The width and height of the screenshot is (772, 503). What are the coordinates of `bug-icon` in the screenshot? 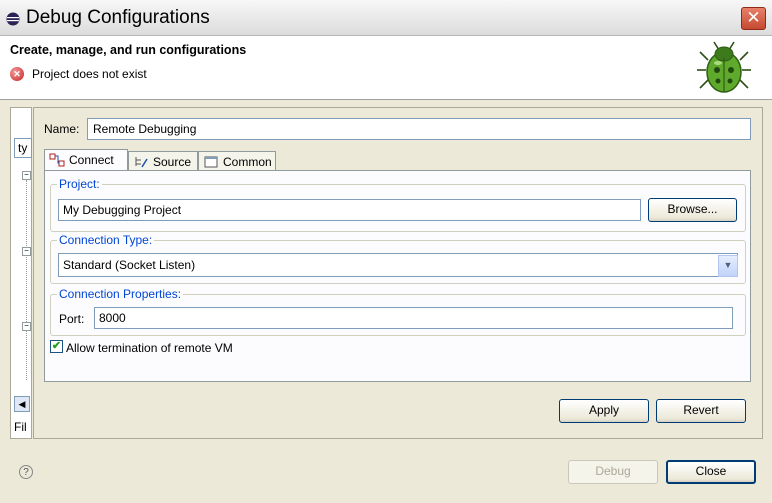 It's located at (724, 67).